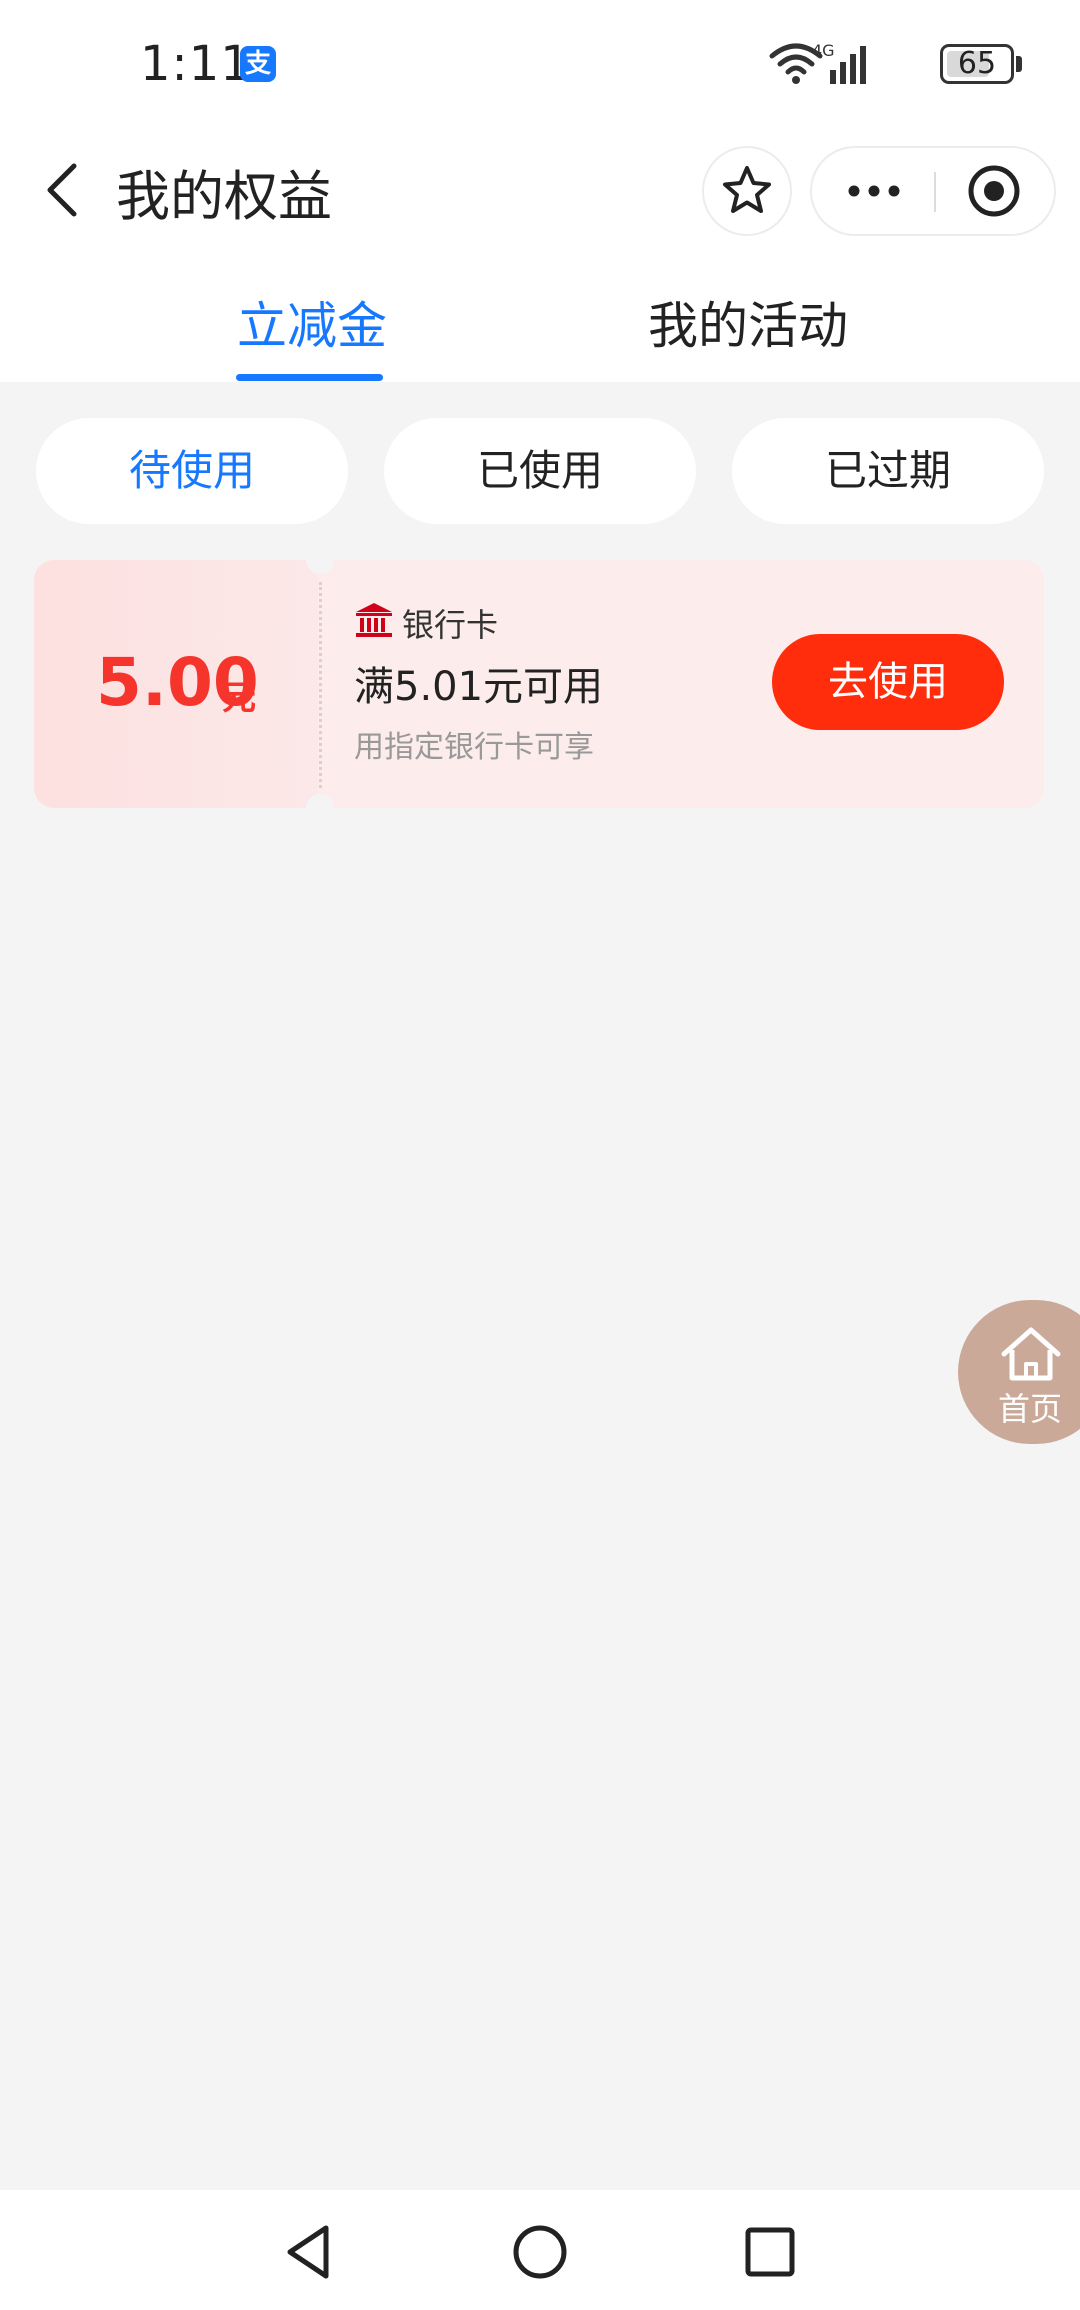  What do you see at coordinates (312, 322) in the screenshot?
I see `tab-instant-discount: 立减金` at bounding box center [312, 322].